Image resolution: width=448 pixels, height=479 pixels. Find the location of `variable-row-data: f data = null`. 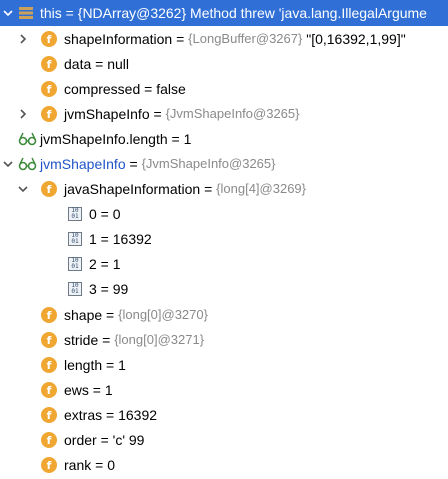

variable-row-data: f data = null is located at coordinates (224, 63).